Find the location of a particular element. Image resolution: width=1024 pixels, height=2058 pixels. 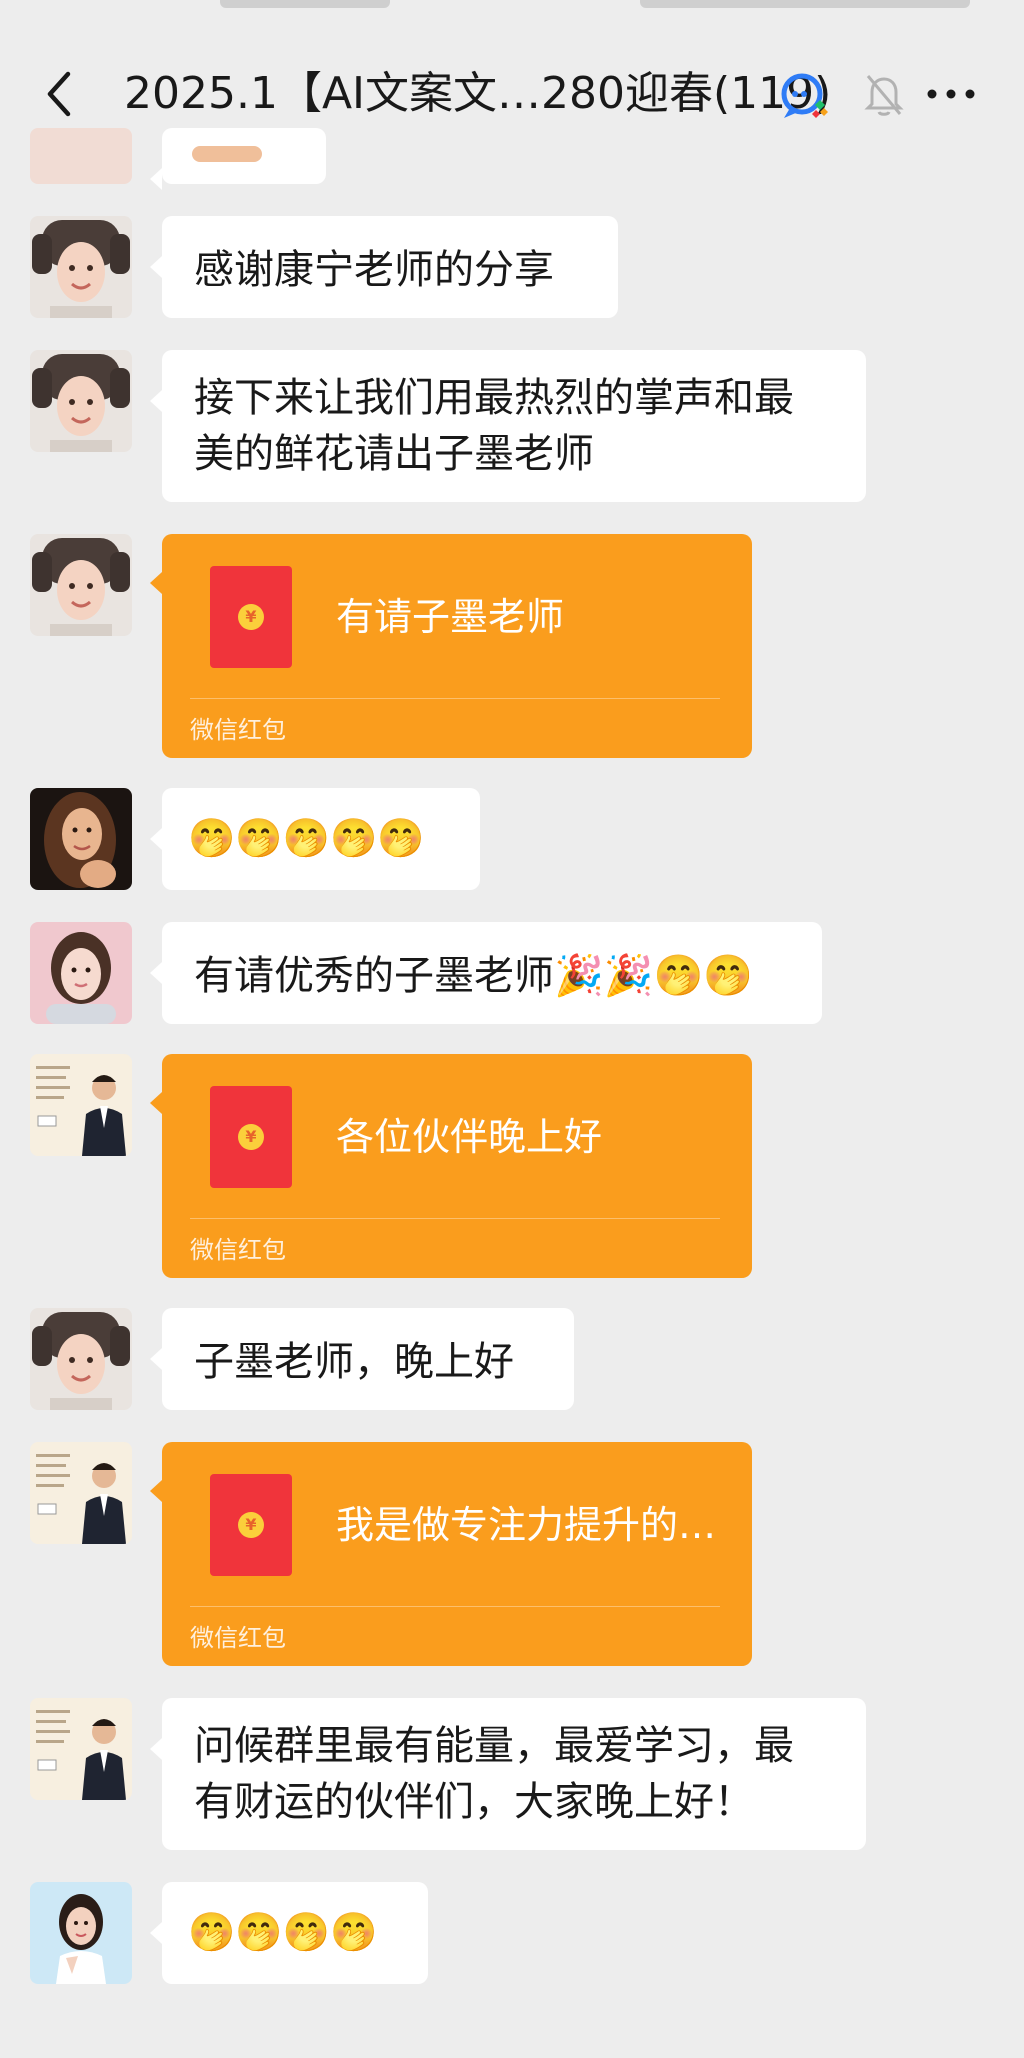

message-bubble: 🤭🤭🤭🤭🤭 is located at coordinates (315, 839).